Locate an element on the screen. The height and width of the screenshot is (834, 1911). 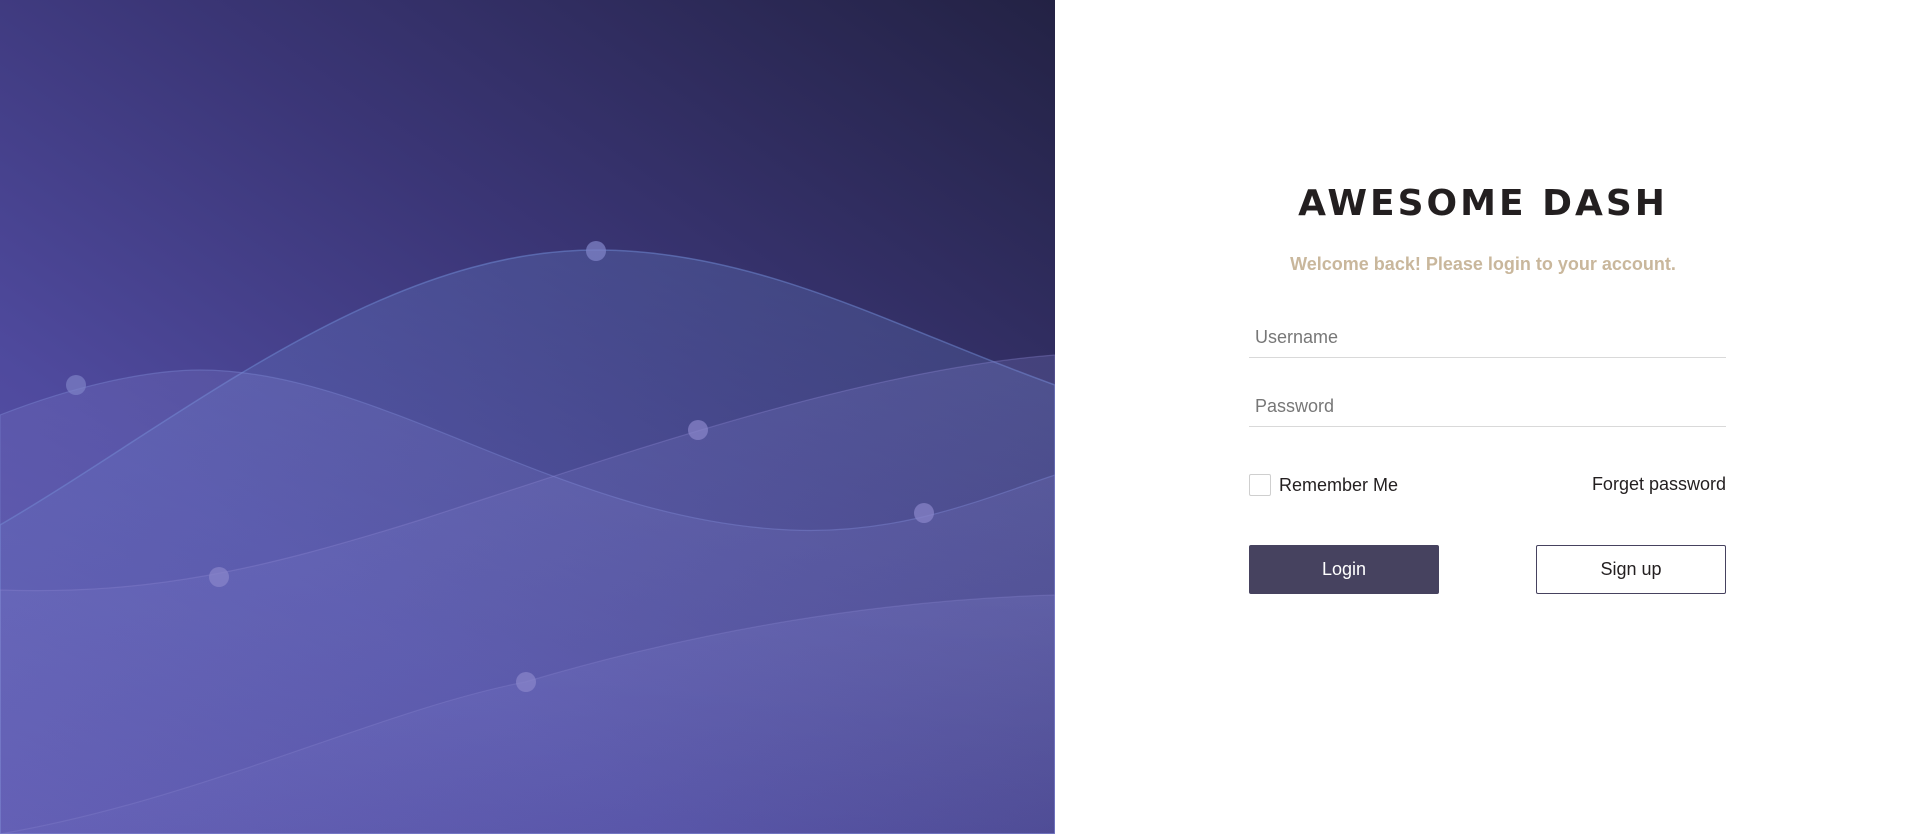
password-input is located at coordinates (1487, 407).